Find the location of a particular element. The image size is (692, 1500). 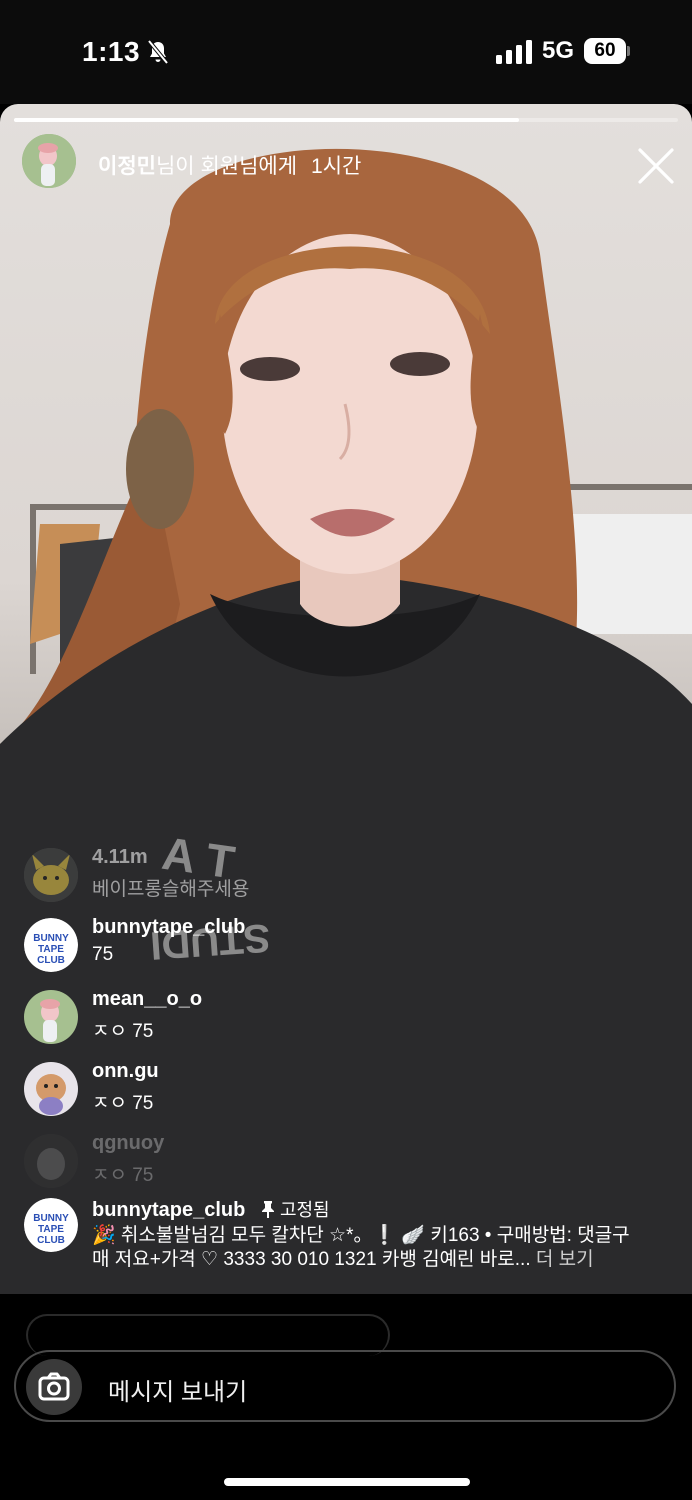

header-message: 님이 회원님에게 is located at coordinates (226, 166).